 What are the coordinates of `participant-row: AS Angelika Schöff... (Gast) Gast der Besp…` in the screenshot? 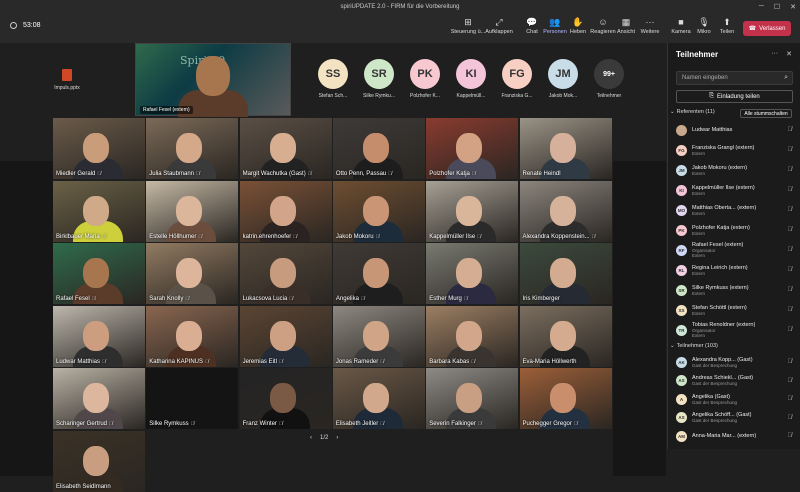 It's located at (736, 418).